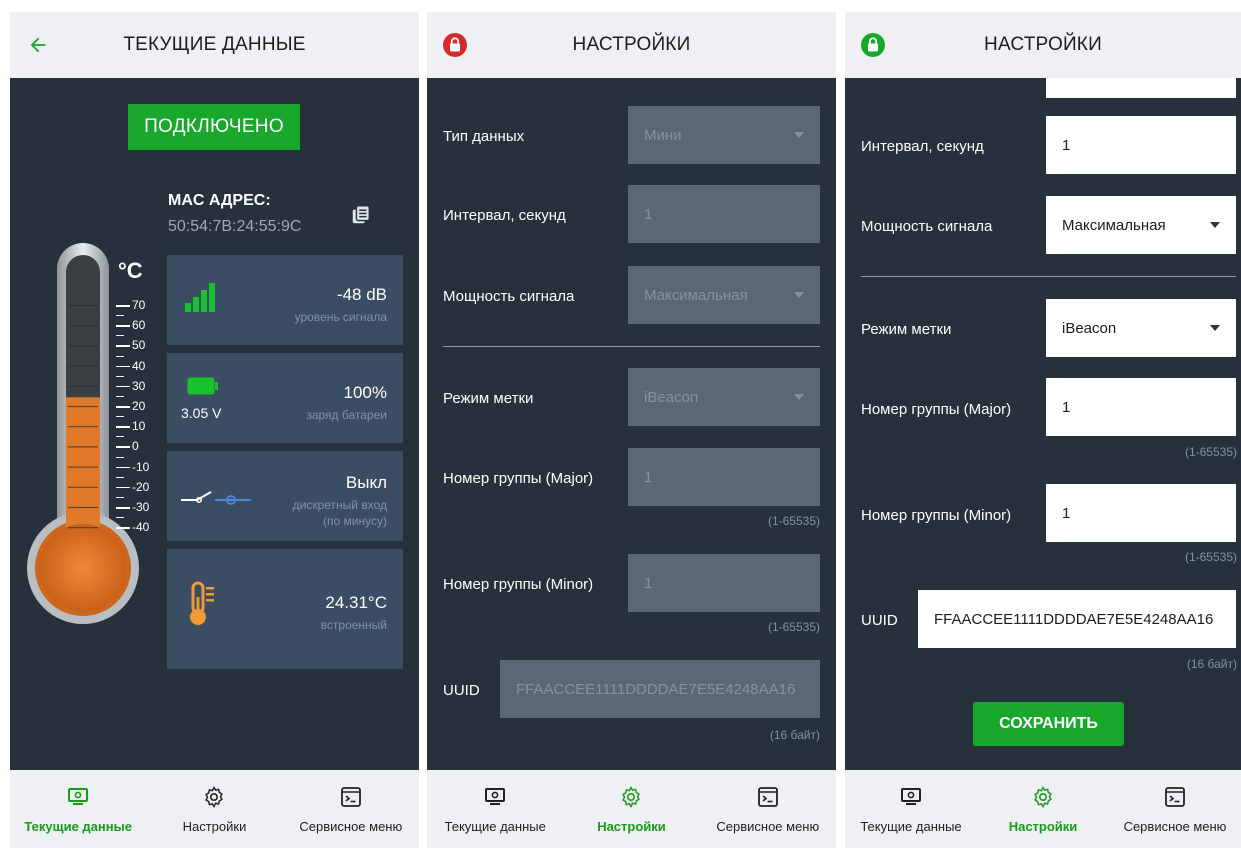 This screenshot has height=848, width=1241. What do you see at coordinates (214, 45) in the screenshot?
I see `app-bar: ТЕКУЩИЕ ДАННЫЕ` at bounding box center [214, 45].